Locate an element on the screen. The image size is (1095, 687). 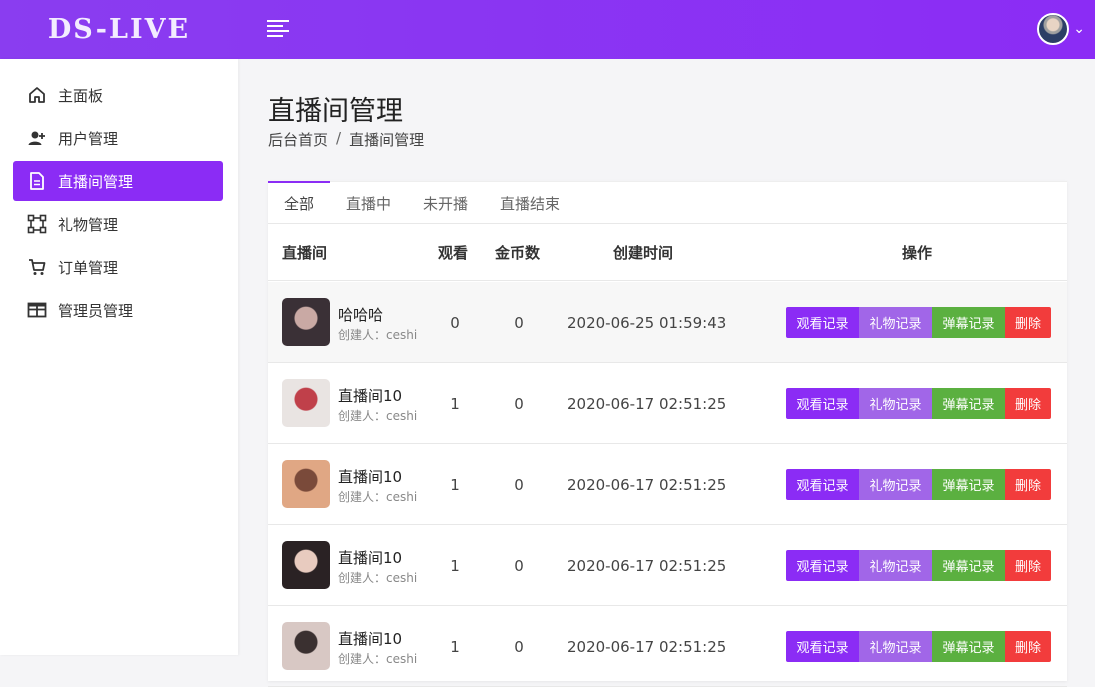
sidebar-item-rooms: 直播间管理 is located at coordinates (118, 181).